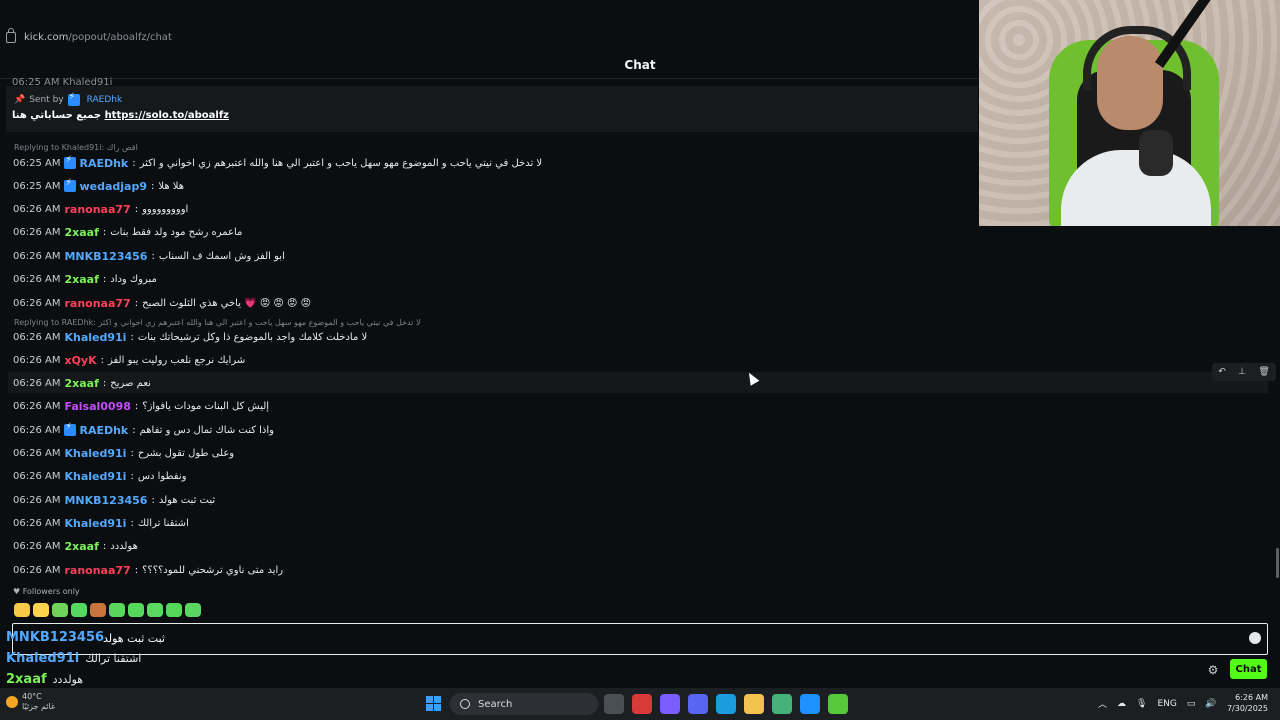 Image resolution: width=1280 pixels, height=720 pixels. What do you see at coordinates (37, 186) in the screenshot?
I see `message-time: 06:25 AM` at bounding box center [37, 186].